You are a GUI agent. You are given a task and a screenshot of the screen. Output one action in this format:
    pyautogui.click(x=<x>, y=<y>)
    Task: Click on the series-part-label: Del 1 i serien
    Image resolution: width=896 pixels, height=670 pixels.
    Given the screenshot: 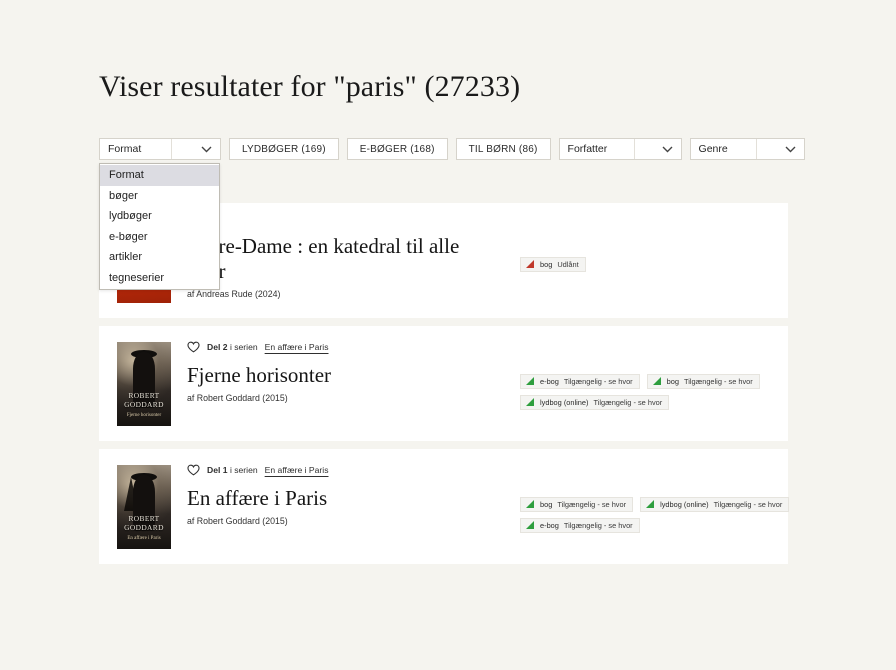 What is the action you would take?
    pyautogui.click(x=232, y=470)
    